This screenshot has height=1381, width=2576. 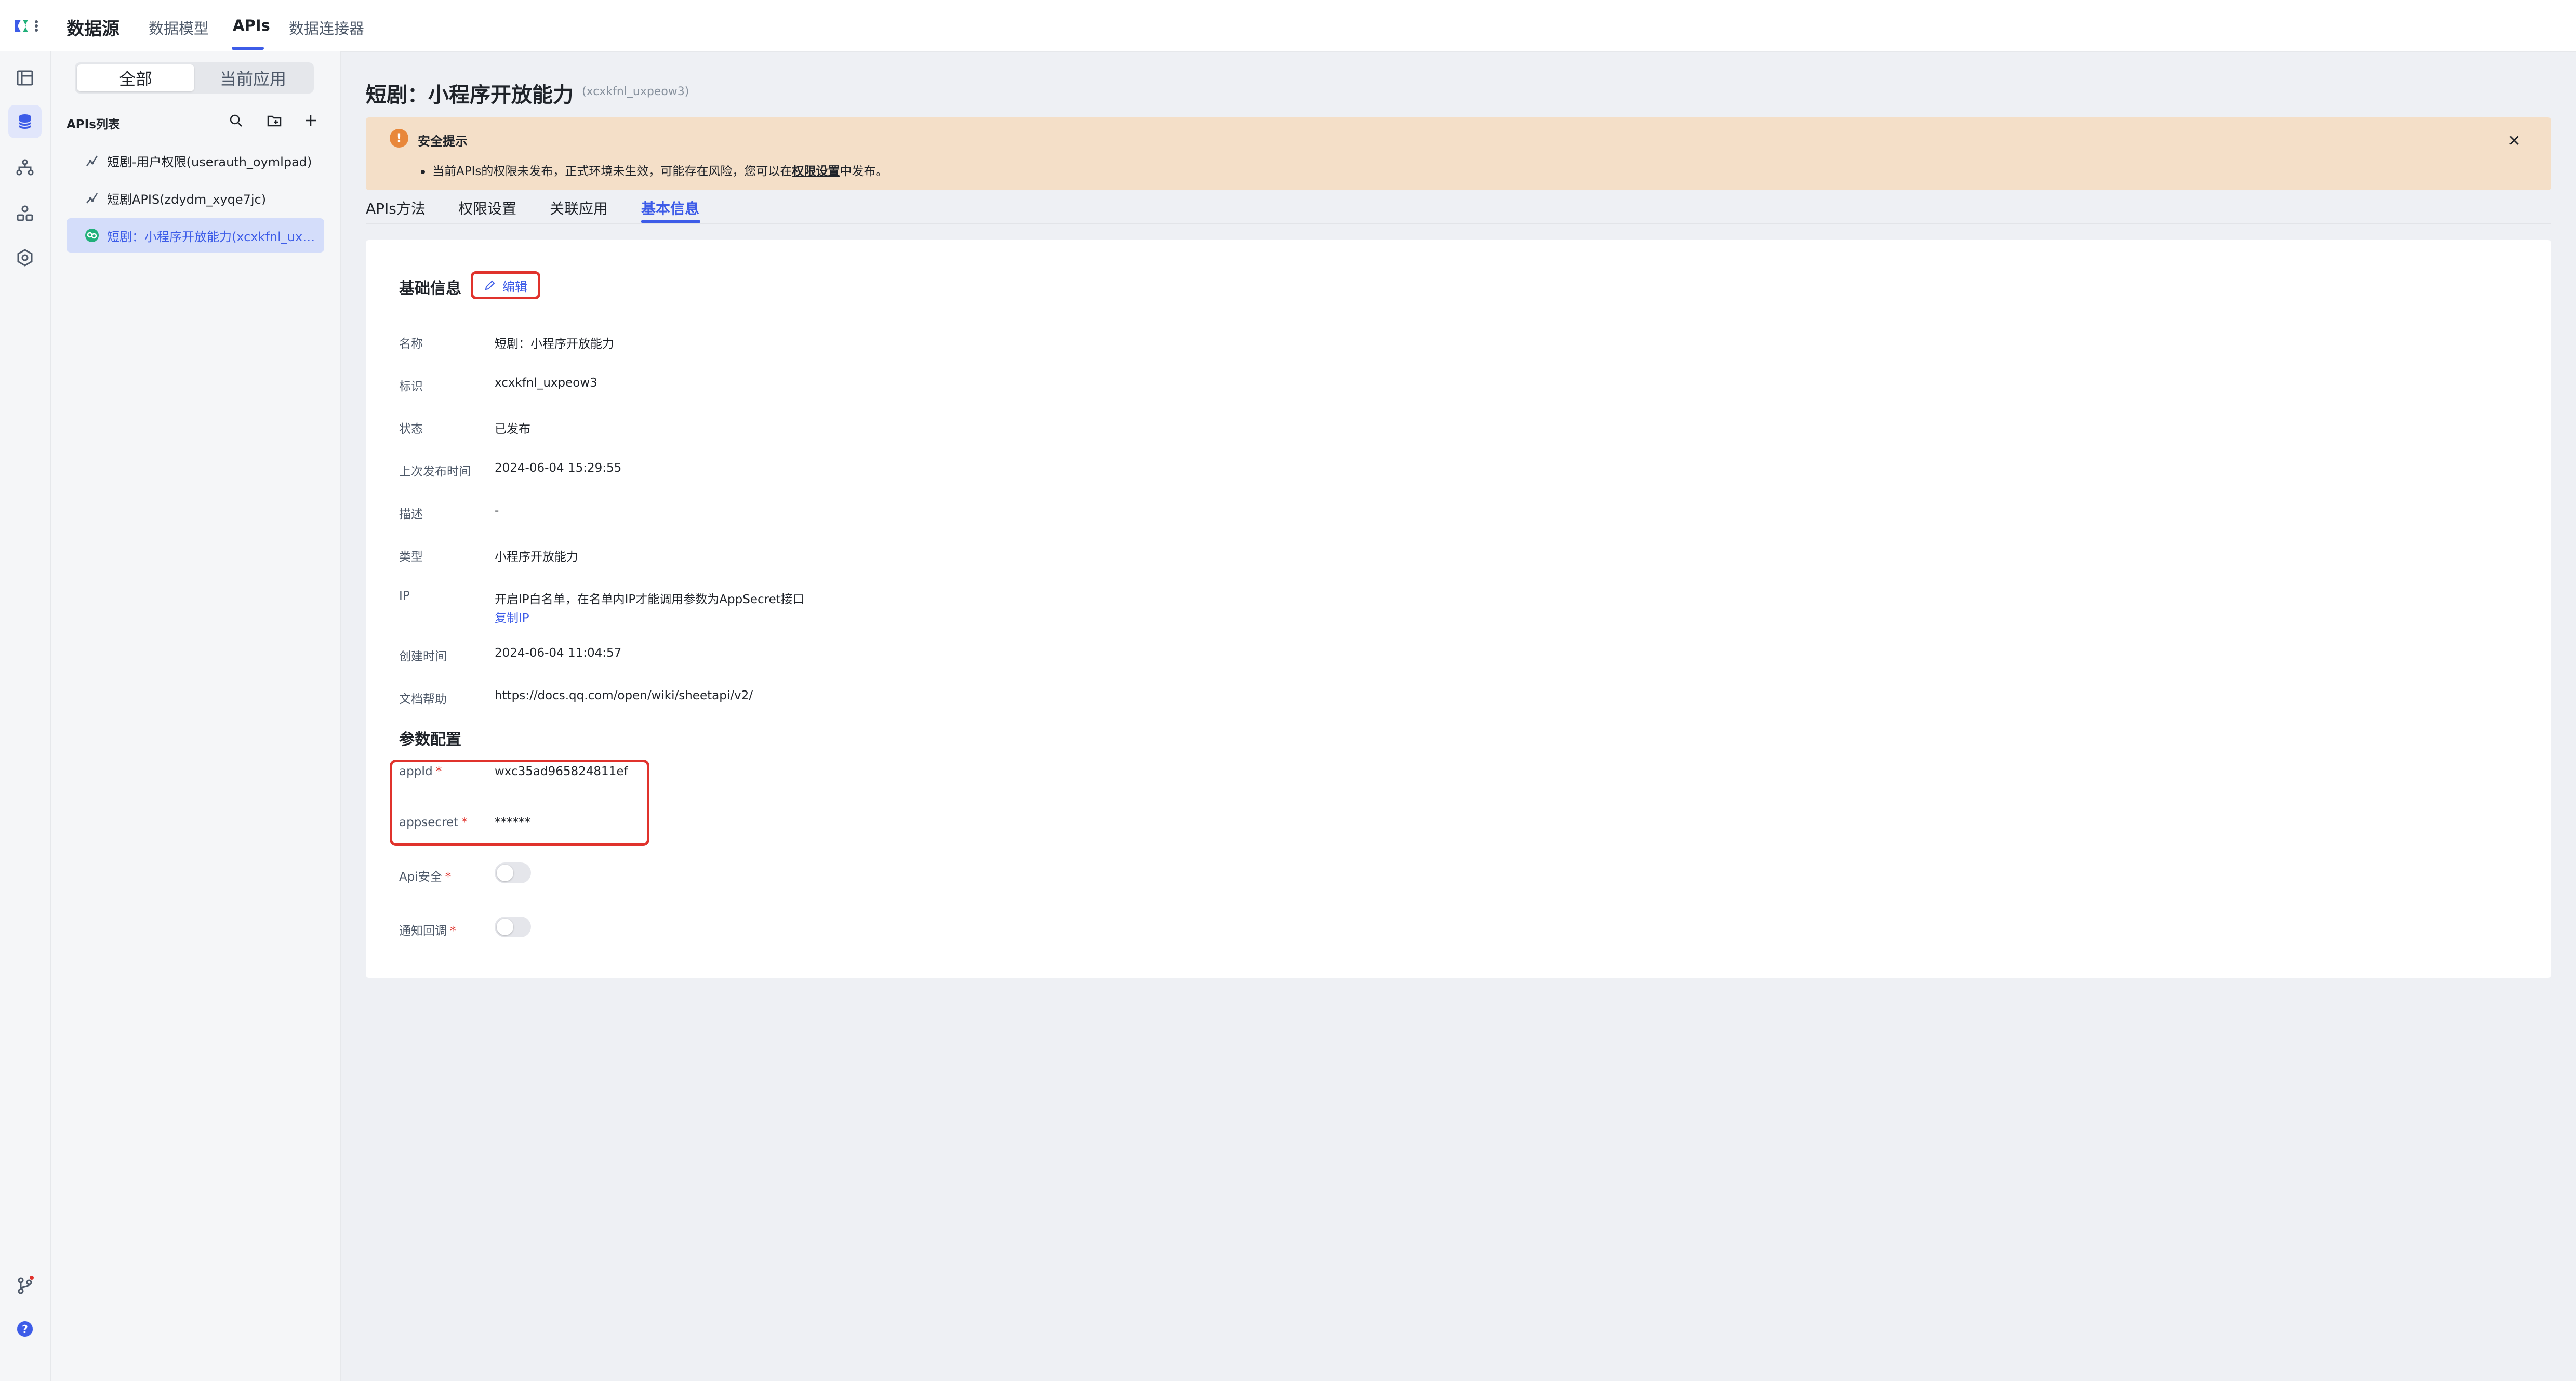 What do you see at coordinates (411, 429) in the screenshot?
I see `field-label-status: 状态` at bounding box center [411, 429].